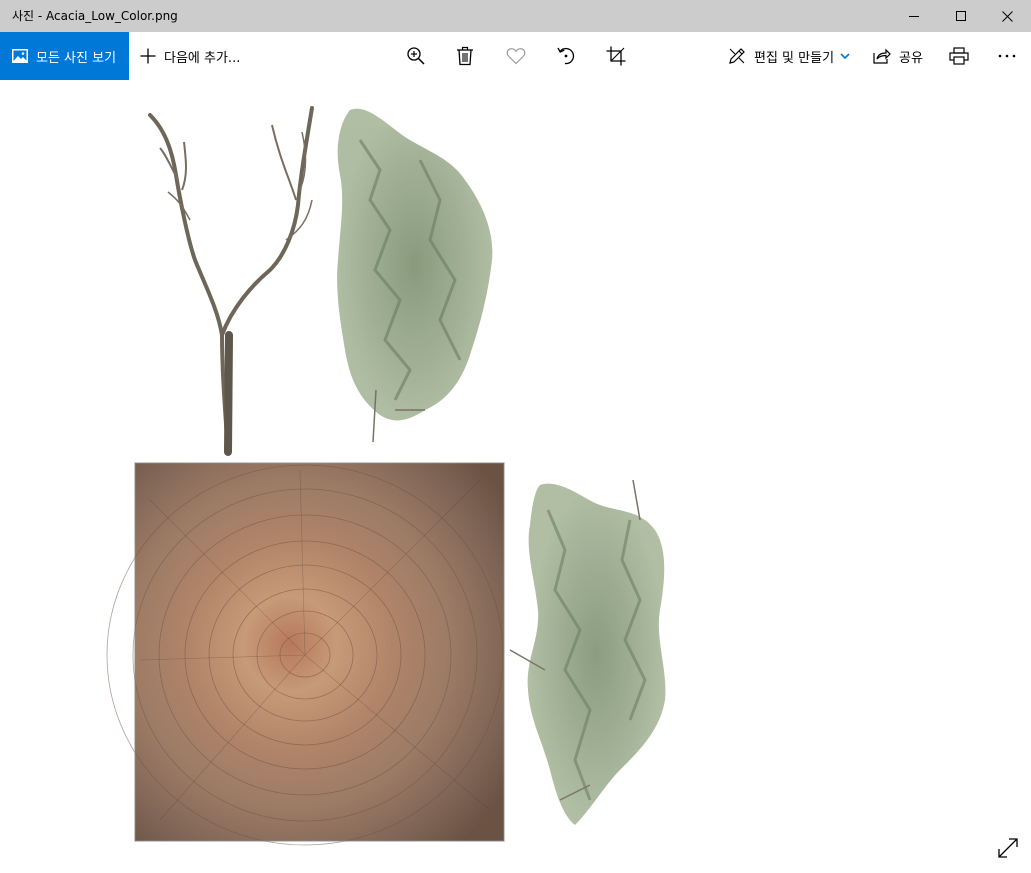 Image resolution: width=1031 pixels, height=873 pixels. I want to click on crop-icon, so click(616, 56).